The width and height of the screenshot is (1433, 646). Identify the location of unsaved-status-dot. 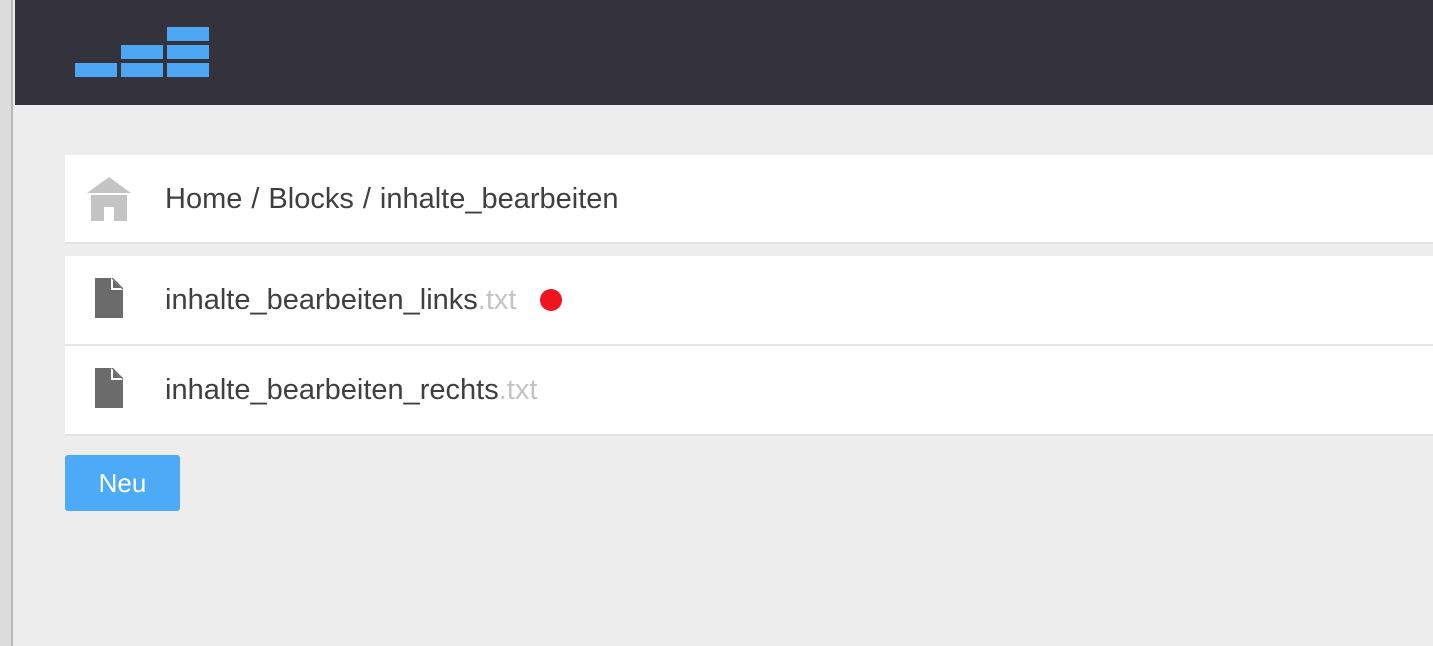
(551, 300).